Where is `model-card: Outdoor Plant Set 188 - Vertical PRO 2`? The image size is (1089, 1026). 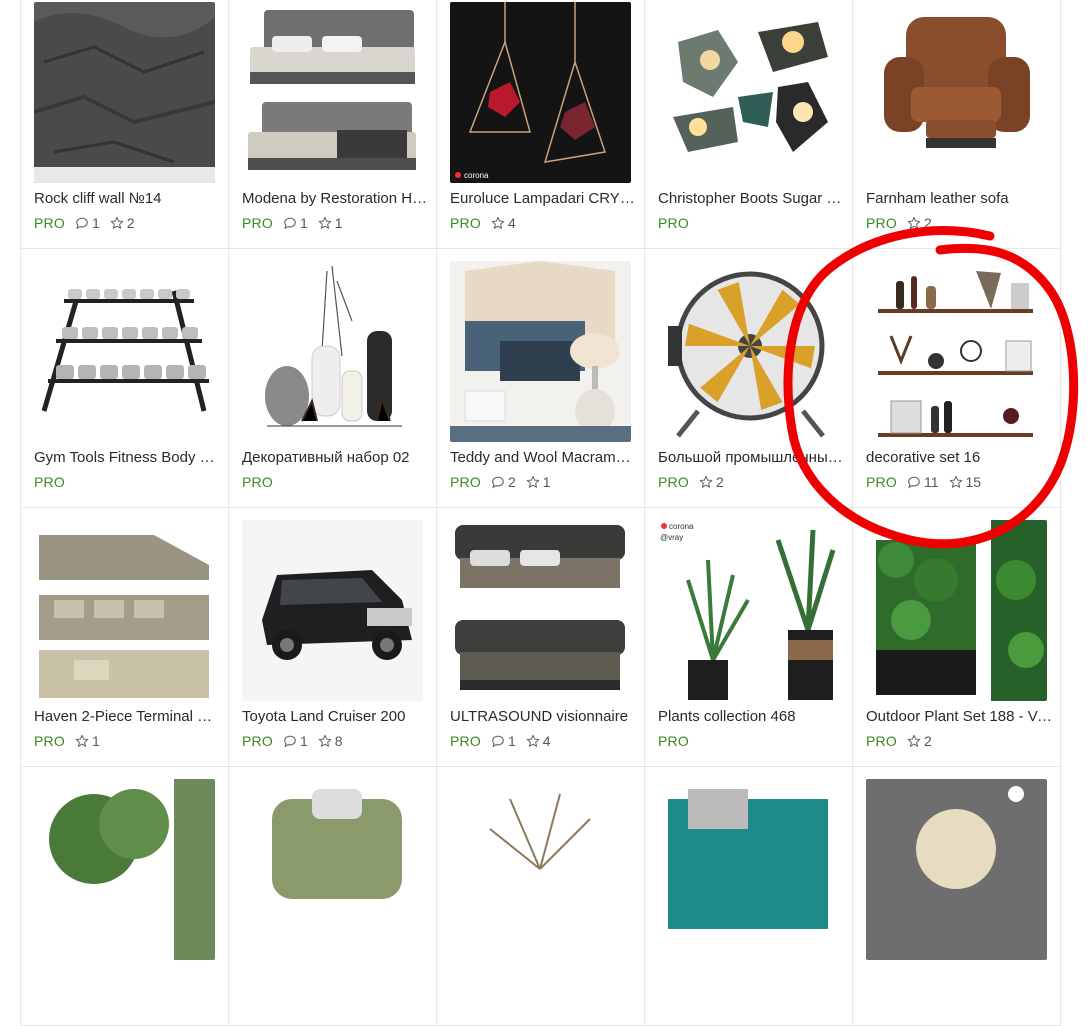 model-card: Outdoor Plant Set 188 - Vertical PRO 2 is located at coordinates (957, 637).